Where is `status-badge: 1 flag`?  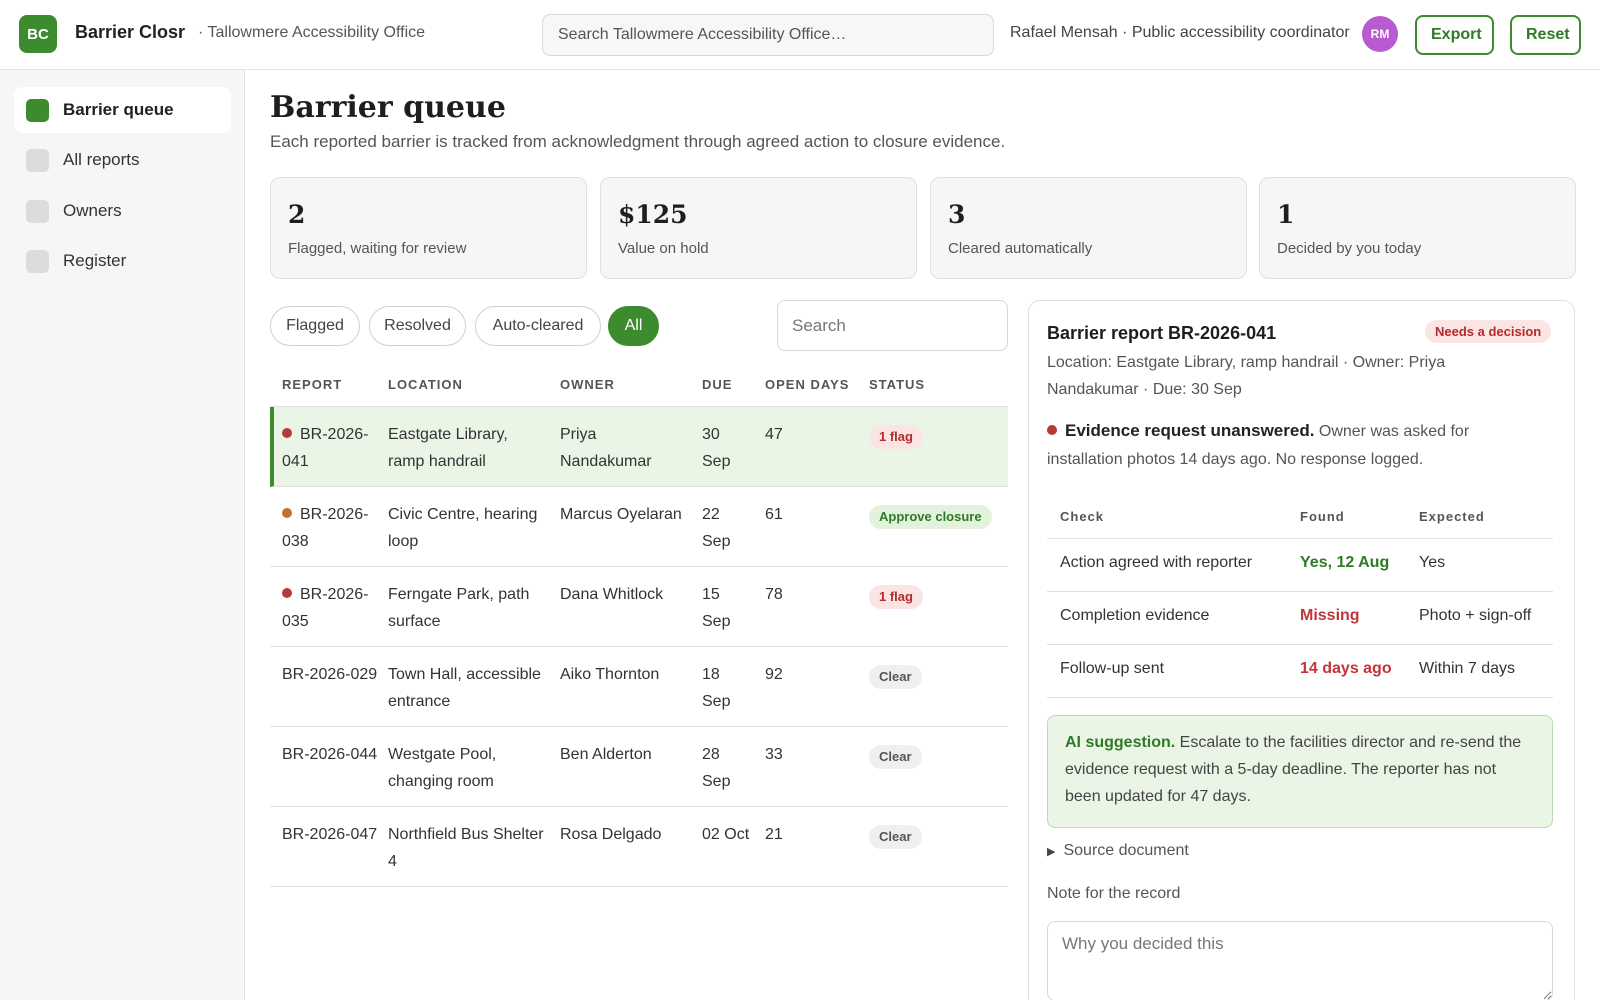
status-badge: 1 flag is located at coordinates (896, 596).